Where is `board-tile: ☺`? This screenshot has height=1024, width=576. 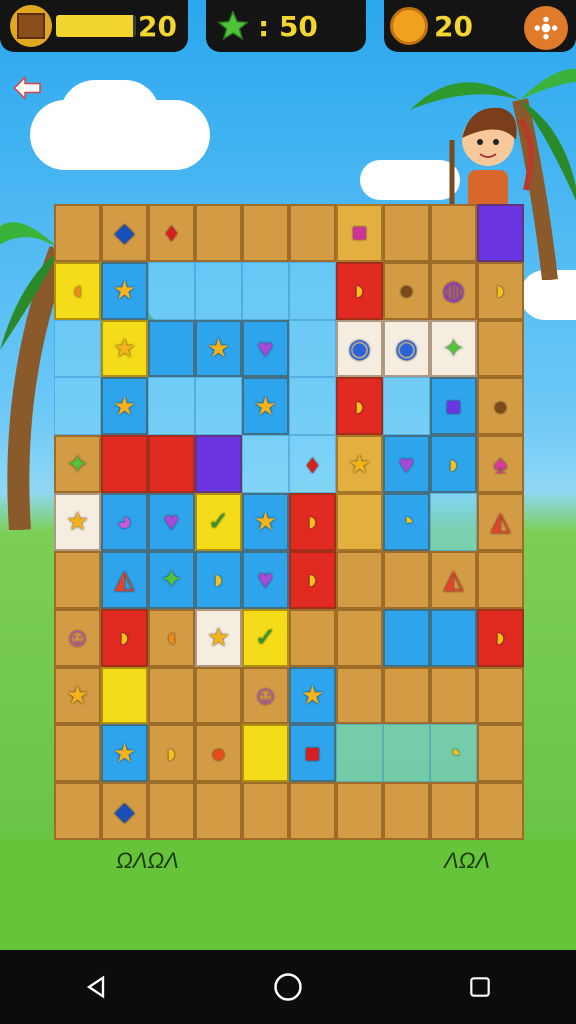
board-tile: ☺ is located at coordinates (265, 695).